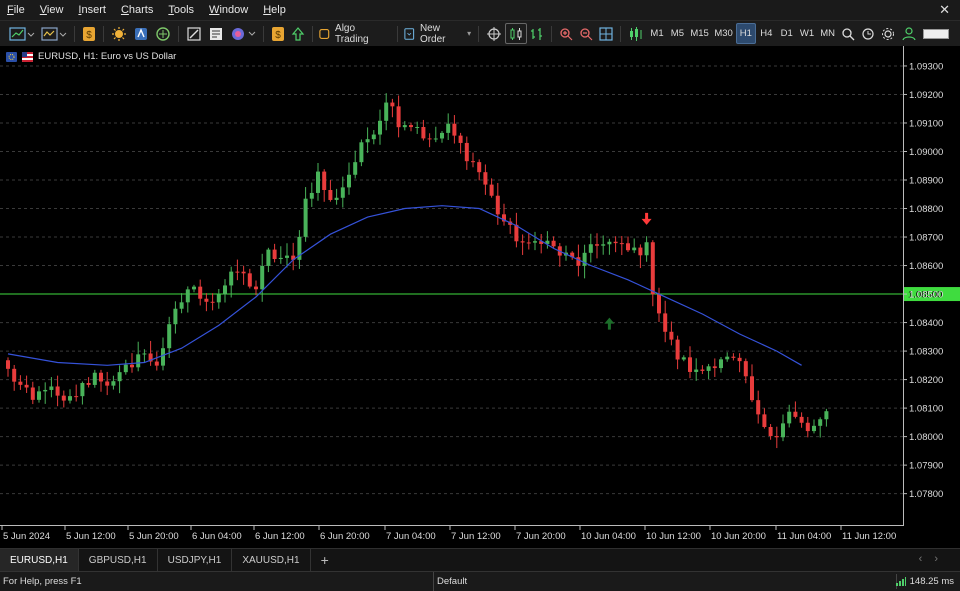 The height and width of the screenshot is (591, 960). I want to click on horizontal-price-line: 1.08500, so click(480, 294).